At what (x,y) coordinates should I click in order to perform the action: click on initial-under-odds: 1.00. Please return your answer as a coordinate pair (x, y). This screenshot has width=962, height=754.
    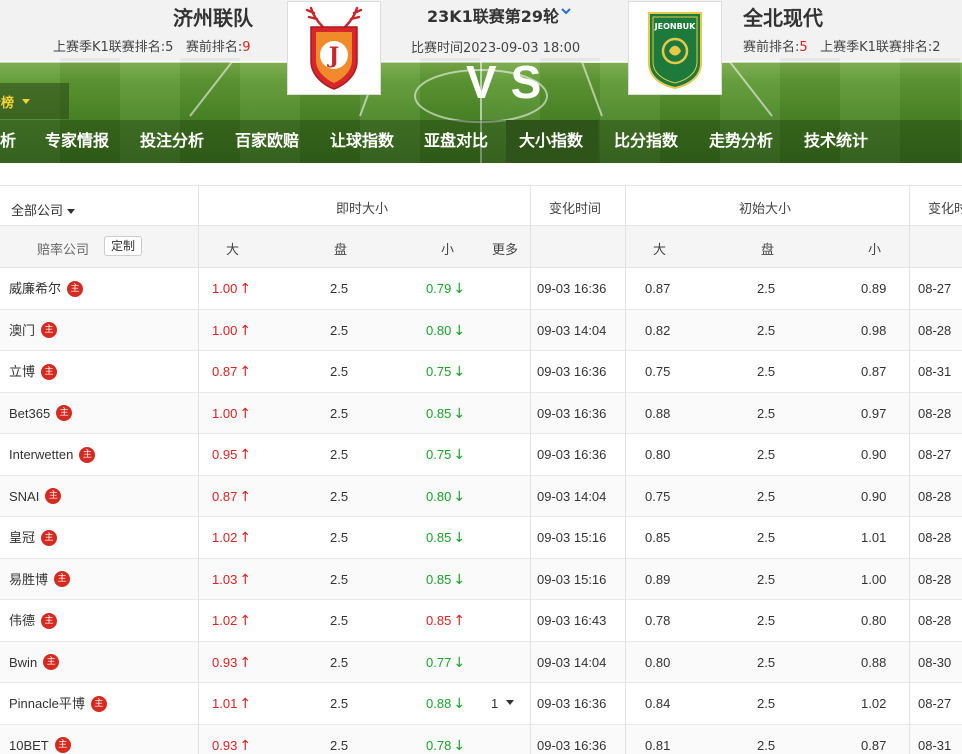
    Looking at the image, I should click on (873, 579).